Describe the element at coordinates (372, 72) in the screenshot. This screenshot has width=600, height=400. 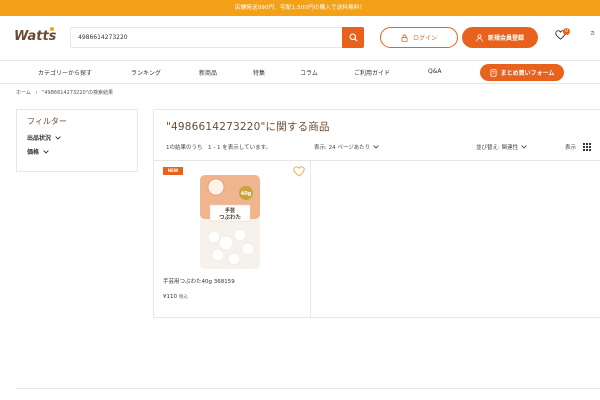
I see `nav-item-guide: ご利用ガイド` at that location.